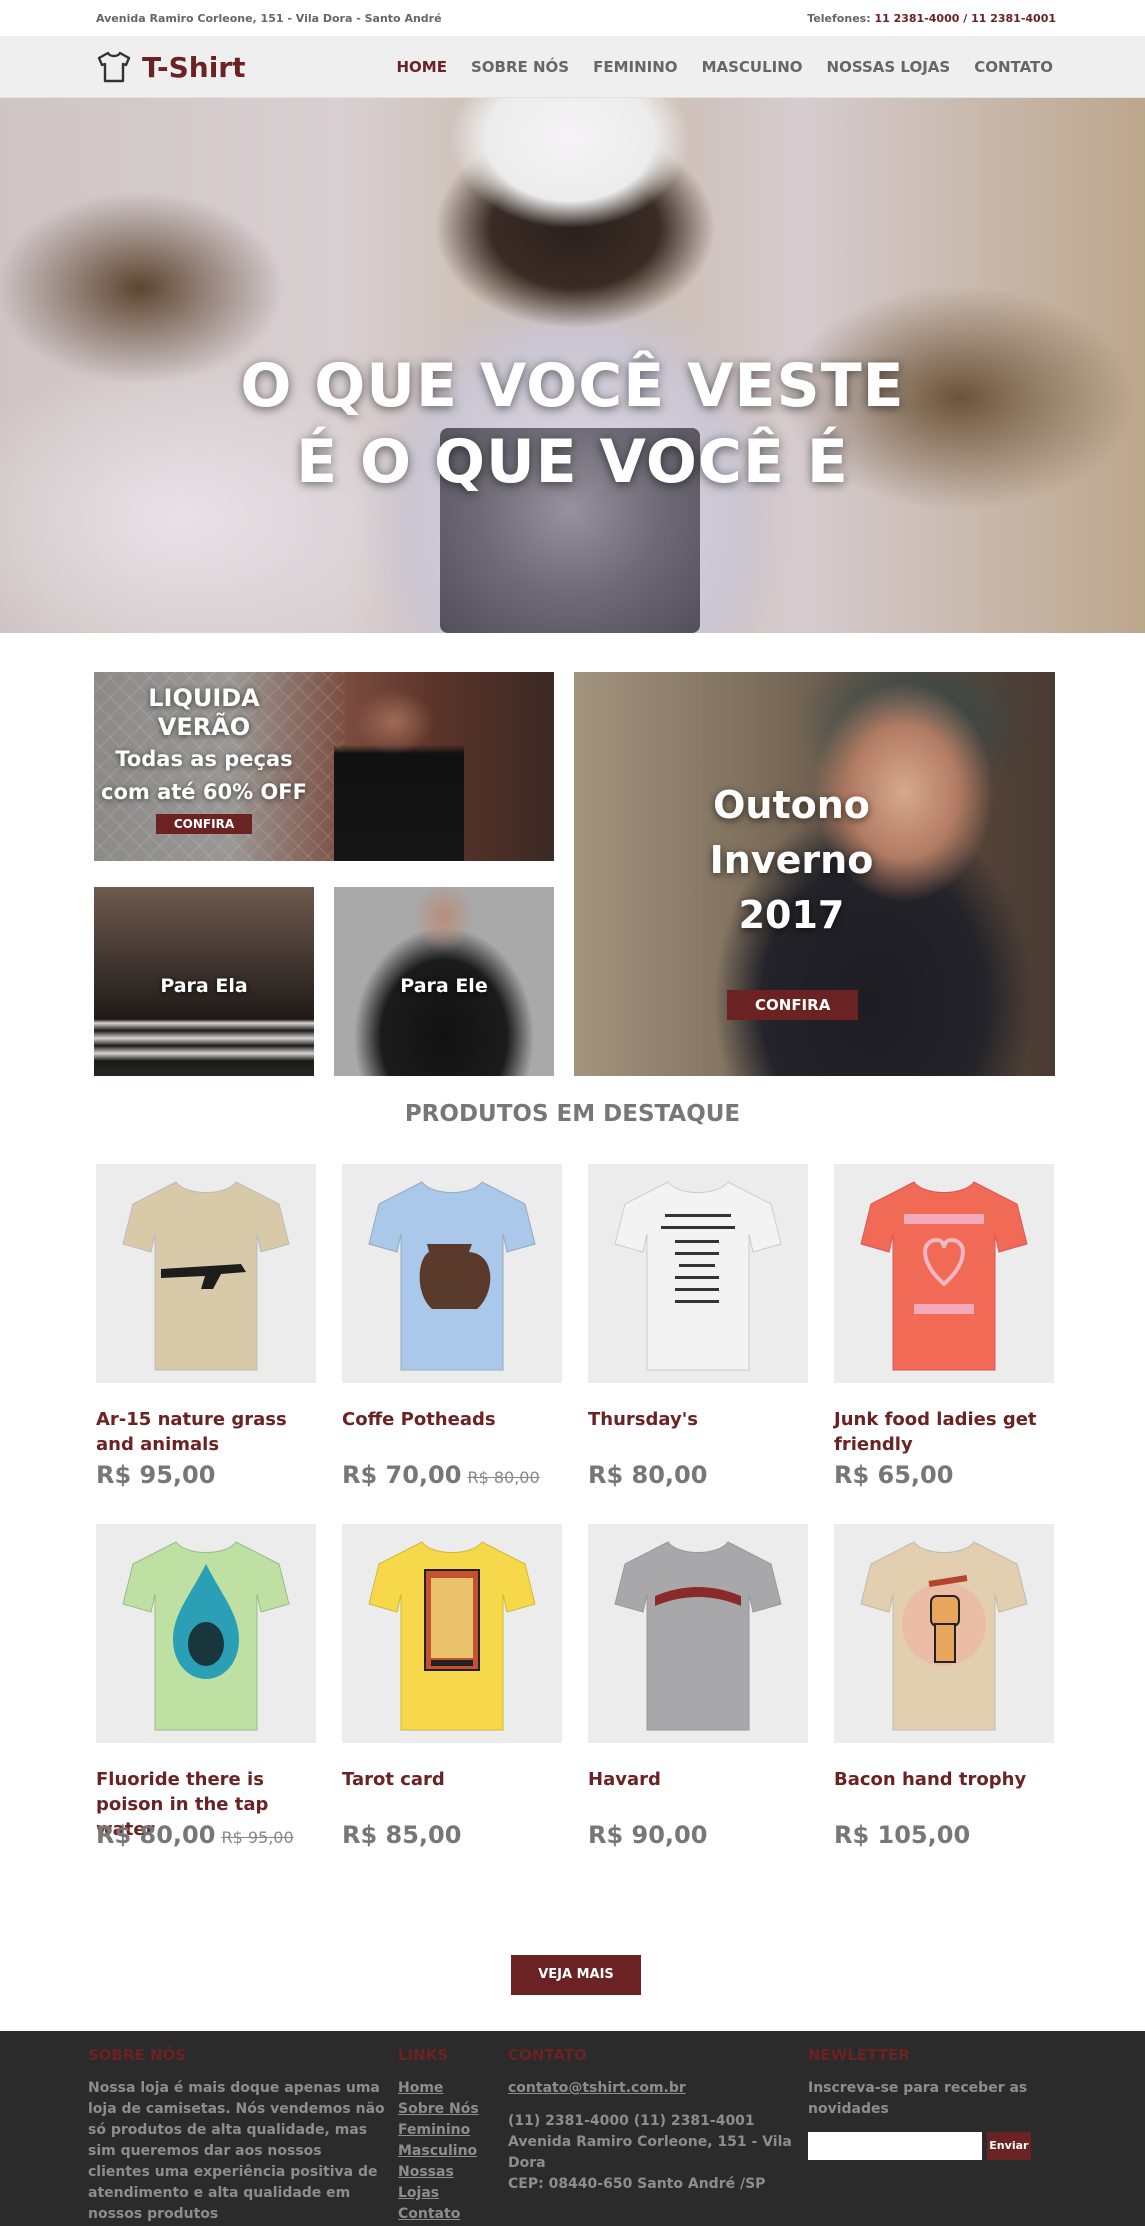 This screenshot has width=1145, height=2226. I want to click on newsletter-email-input, so click(895, 2146).